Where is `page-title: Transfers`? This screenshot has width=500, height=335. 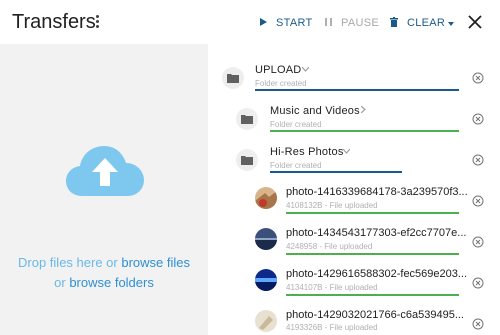 page-title: Transfers is located at coordinates (54, 22).